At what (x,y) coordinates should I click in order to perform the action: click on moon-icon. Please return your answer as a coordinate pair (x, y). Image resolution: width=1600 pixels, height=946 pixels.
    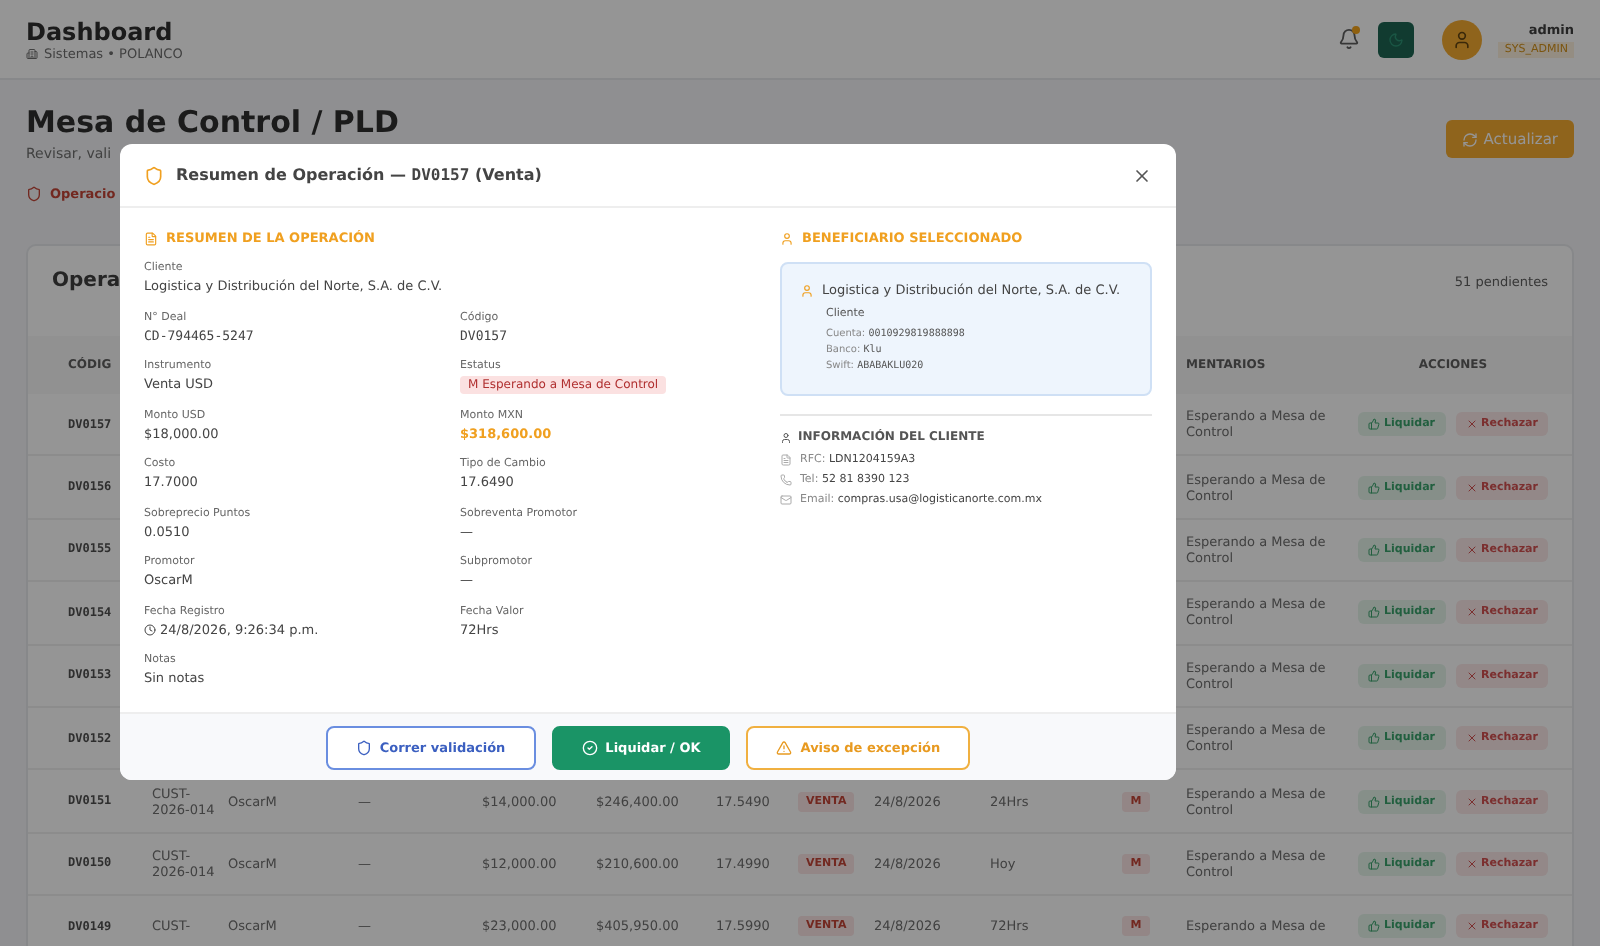
    Looking at the image, I should click on (1396, 39).